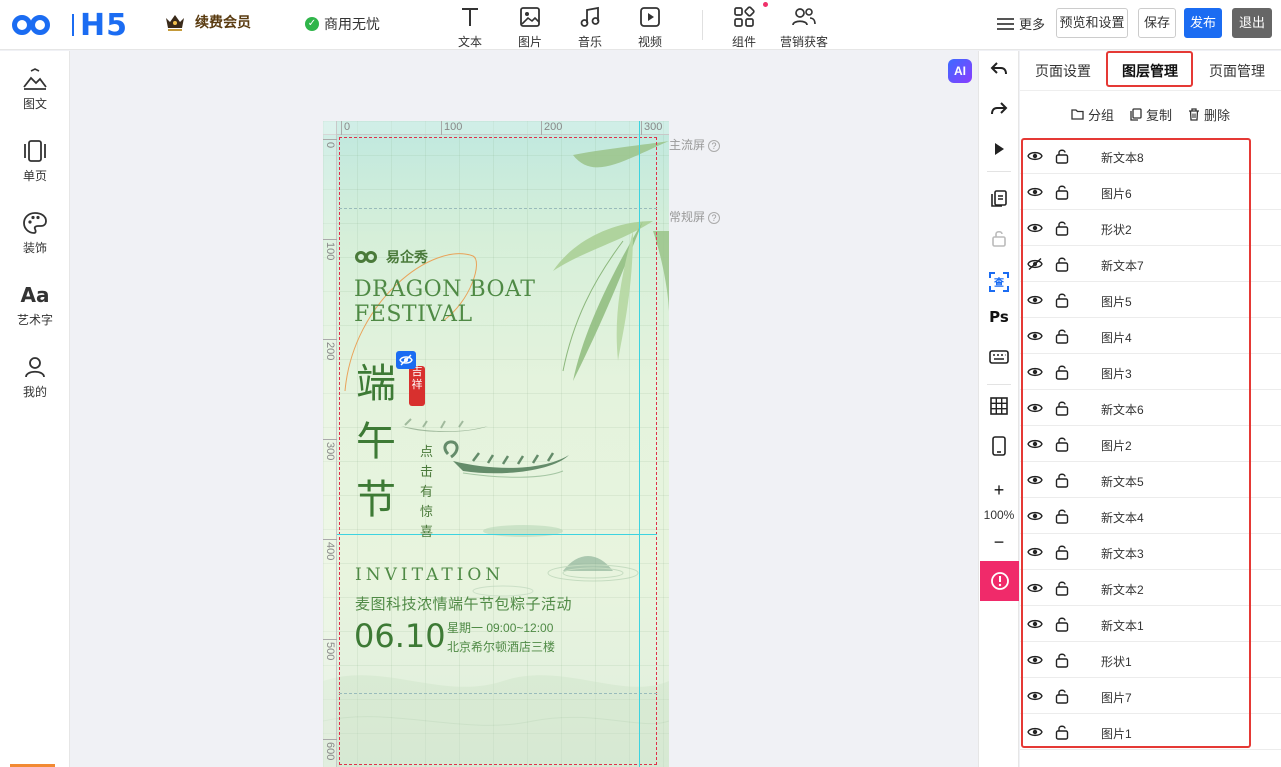 The image size is (1281, 767). I want to click on tool-music: 音乐, so click(590, 27).